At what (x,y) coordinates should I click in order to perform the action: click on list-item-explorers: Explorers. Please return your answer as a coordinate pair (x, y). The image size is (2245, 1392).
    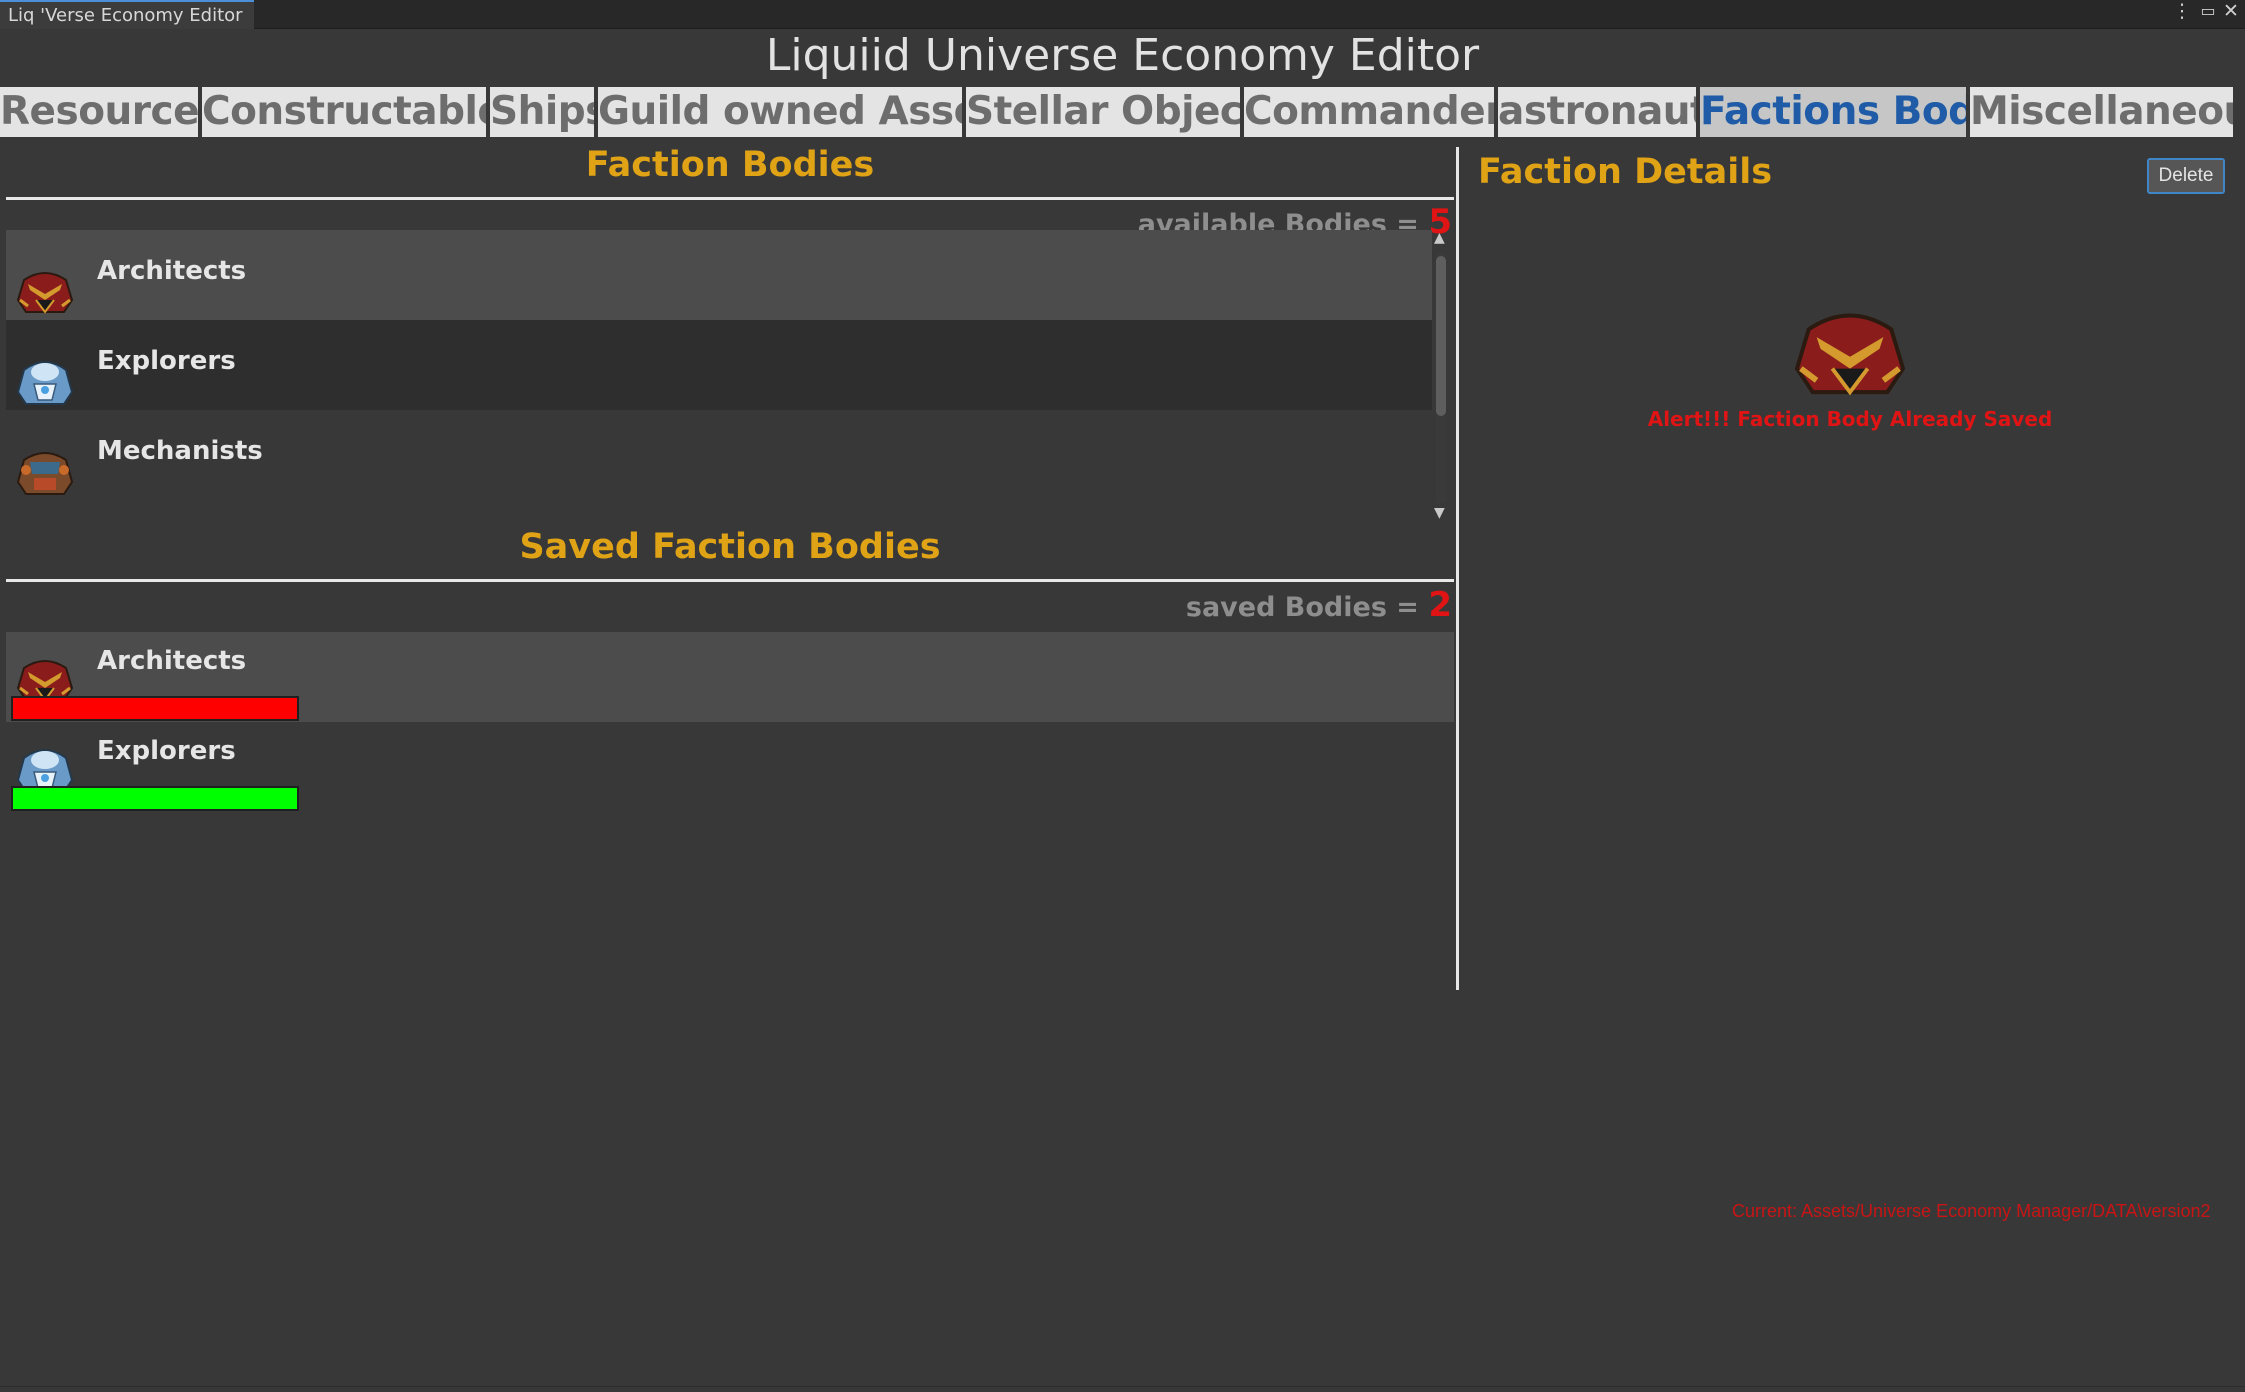
    Looking at the image, I should click on (719, 365).